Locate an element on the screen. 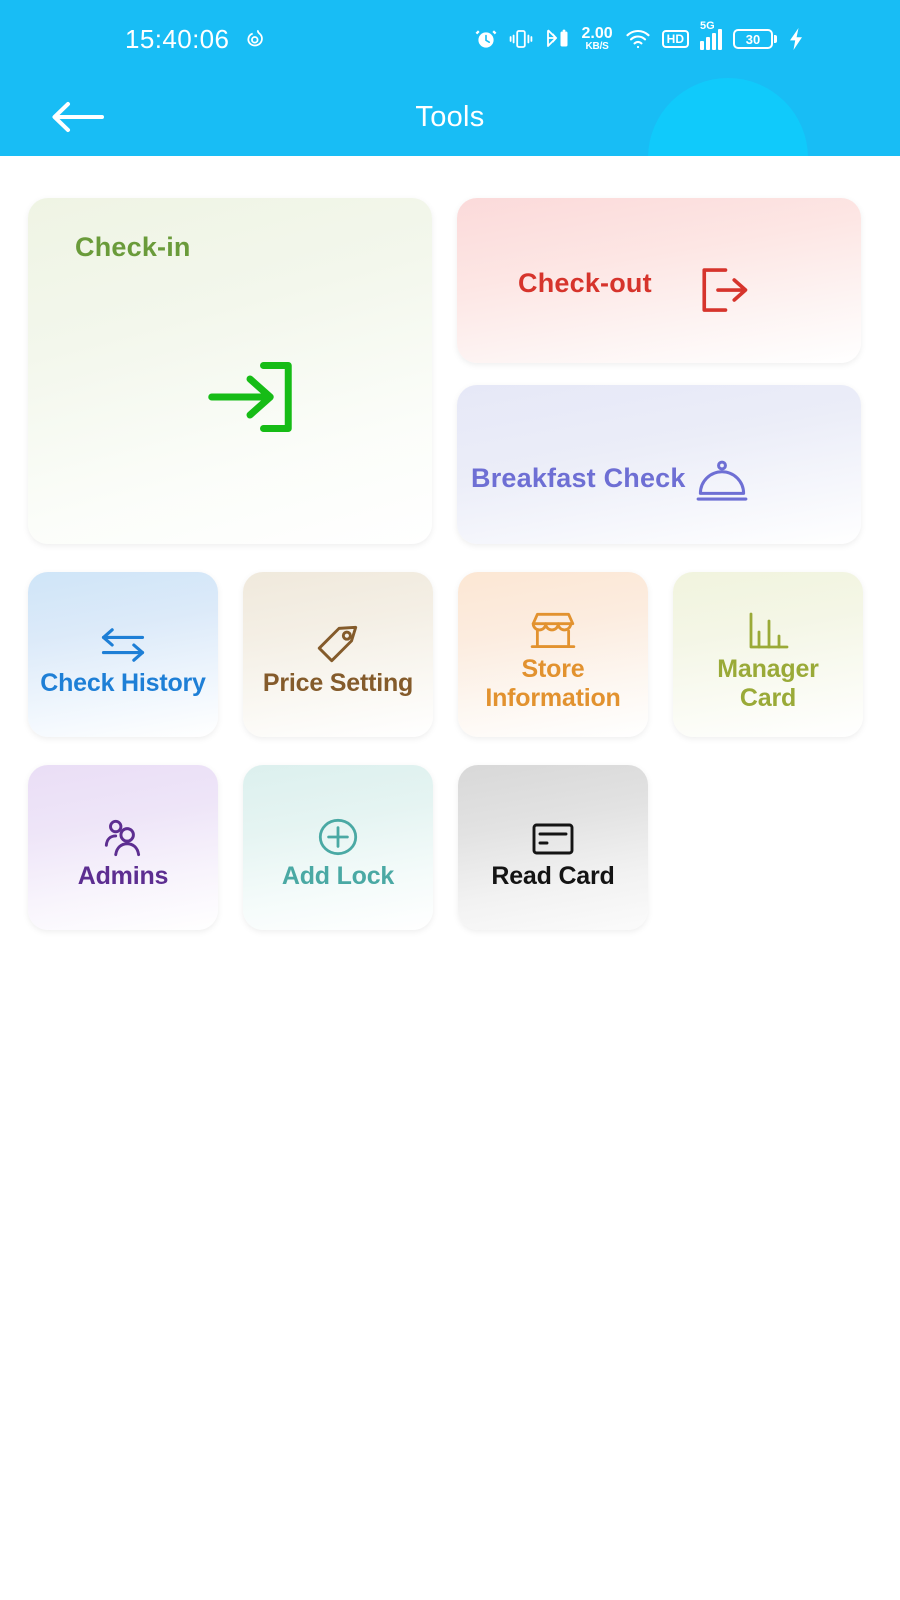 The width and height of the screenshot is (900, 1600). tile-manager-card-label: Manager Card is located at coordinates (768, 683).